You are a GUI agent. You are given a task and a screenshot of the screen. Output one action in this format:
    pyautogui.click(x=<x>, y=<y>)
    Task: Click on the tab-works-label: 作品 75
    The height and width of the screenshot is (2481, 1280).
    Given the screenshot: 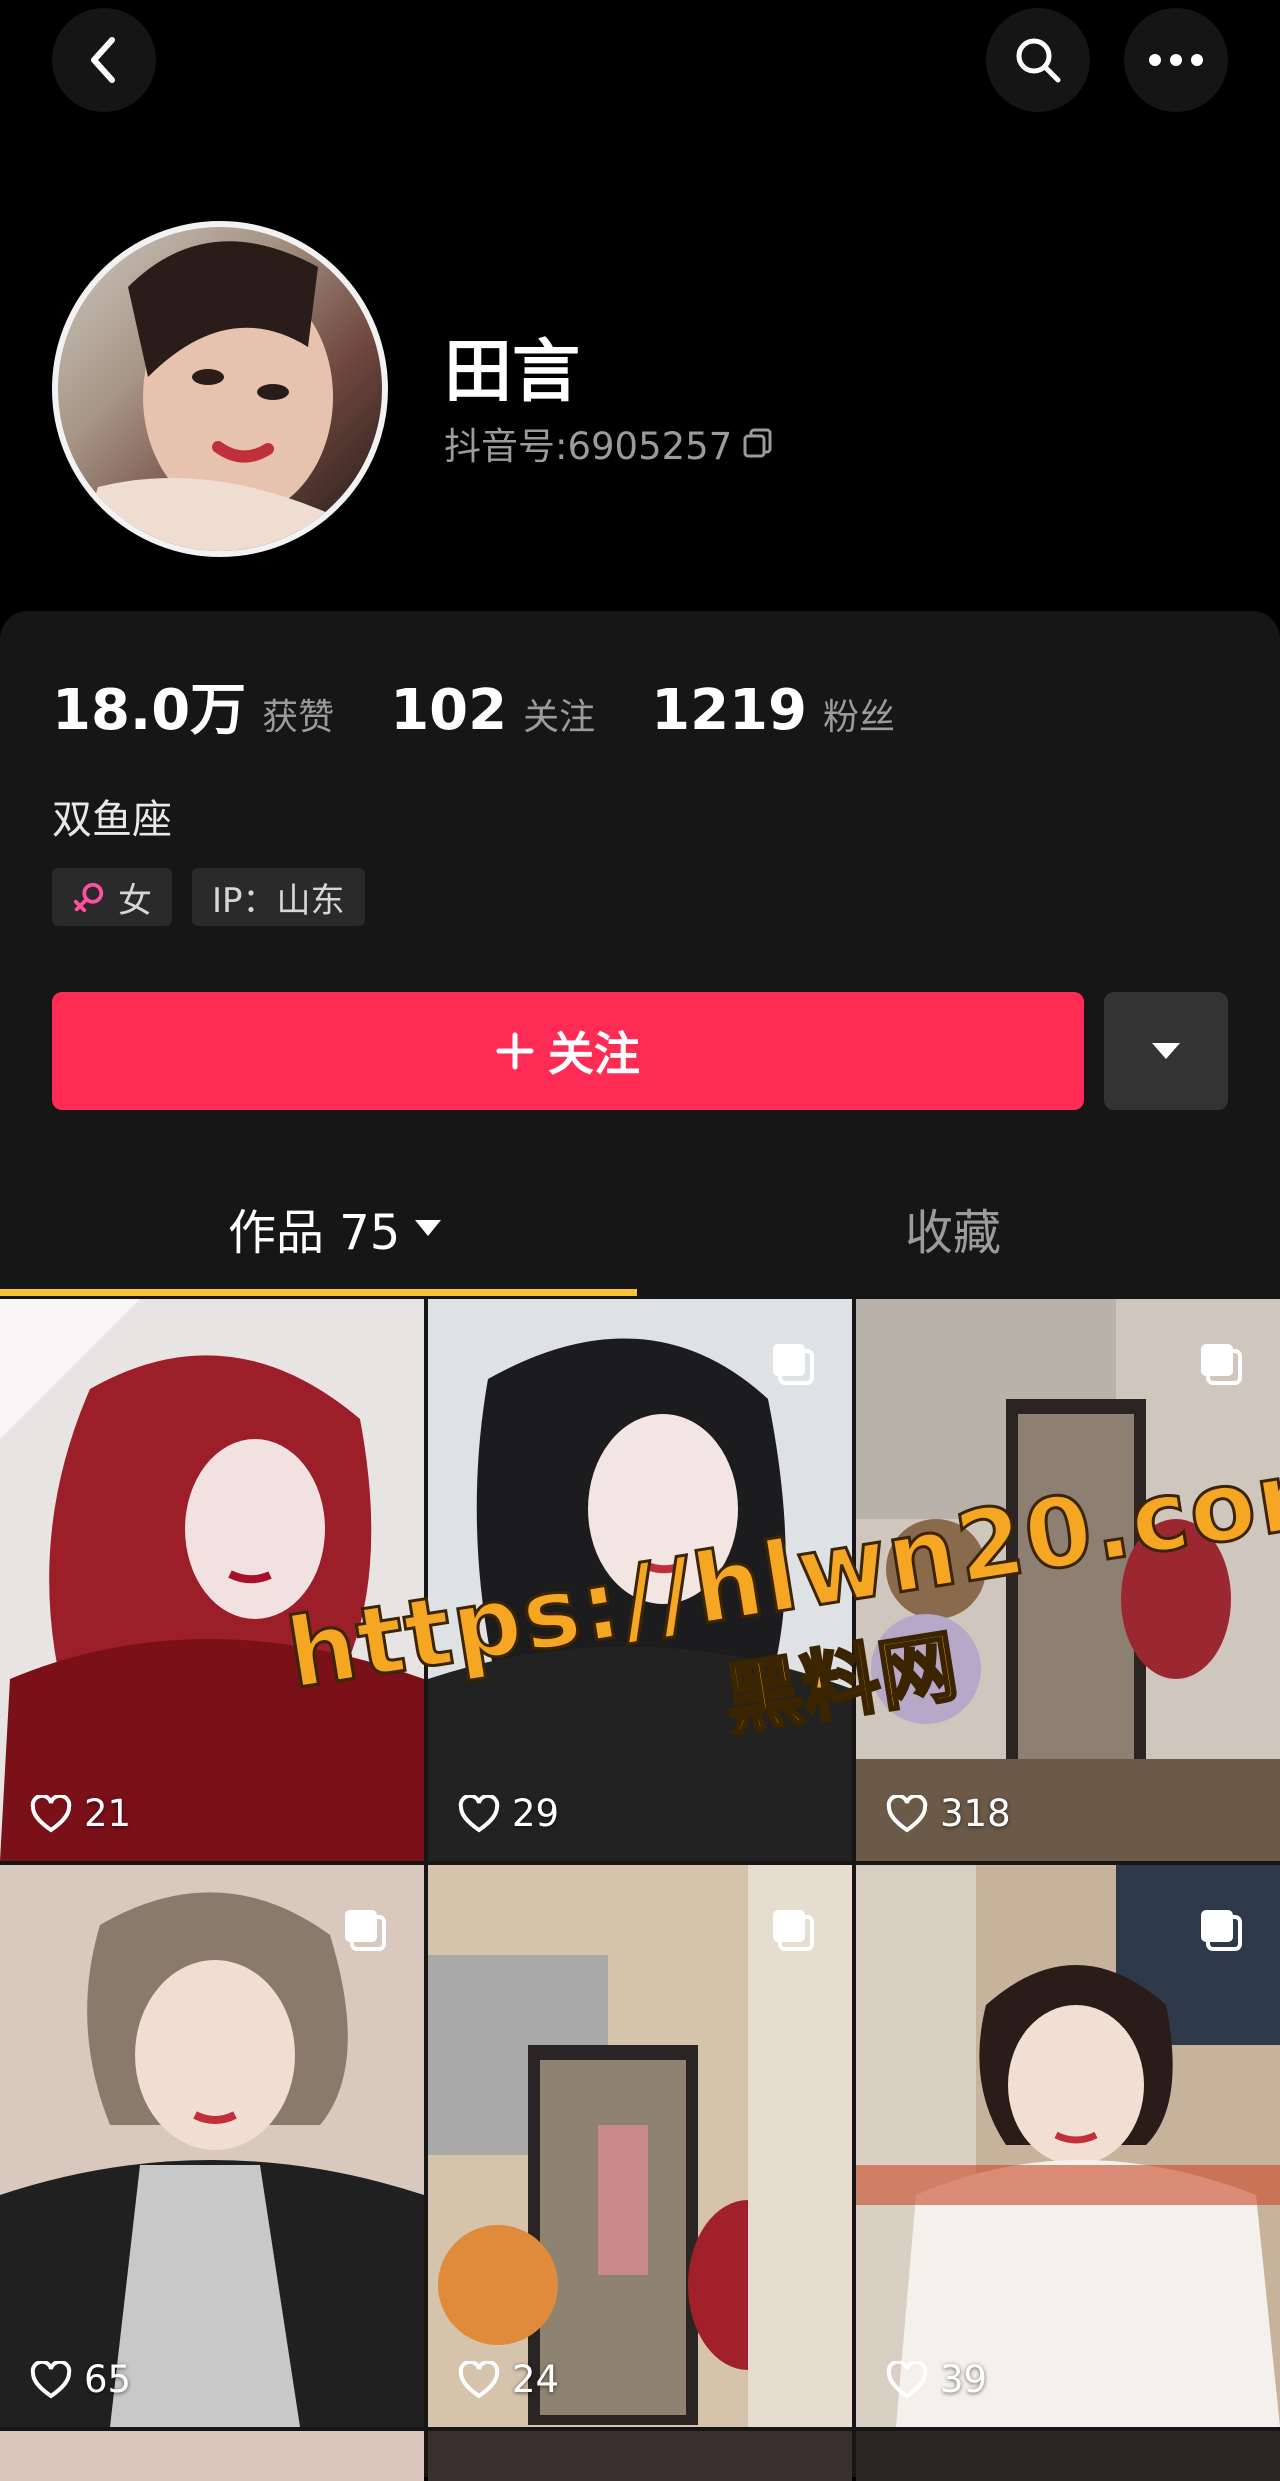 What is the action you would take?
    pyautogui.click(x=314, y=1233)
    